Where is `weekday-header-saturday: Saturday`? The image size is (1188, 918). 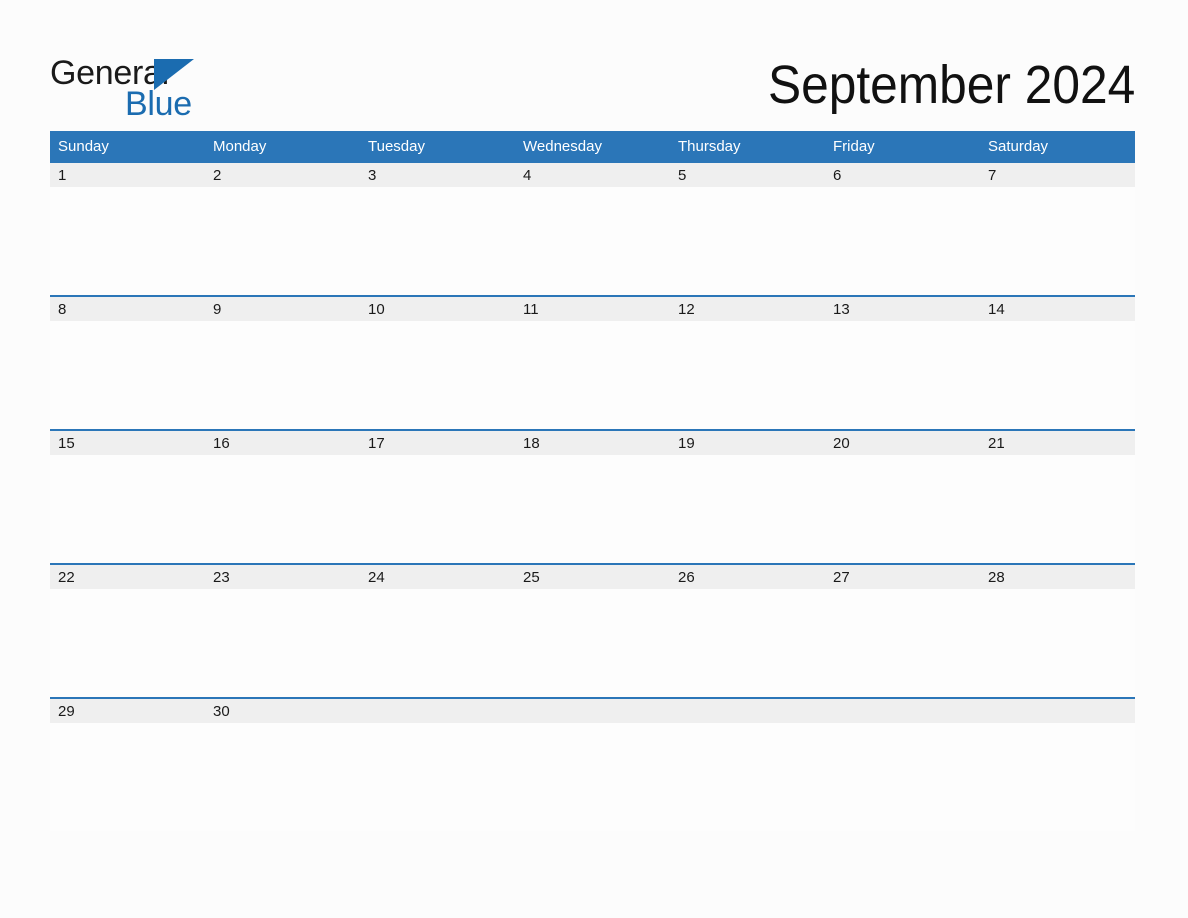 weekday-header-saturday: Saturday is located at coordinates (1018, 146).